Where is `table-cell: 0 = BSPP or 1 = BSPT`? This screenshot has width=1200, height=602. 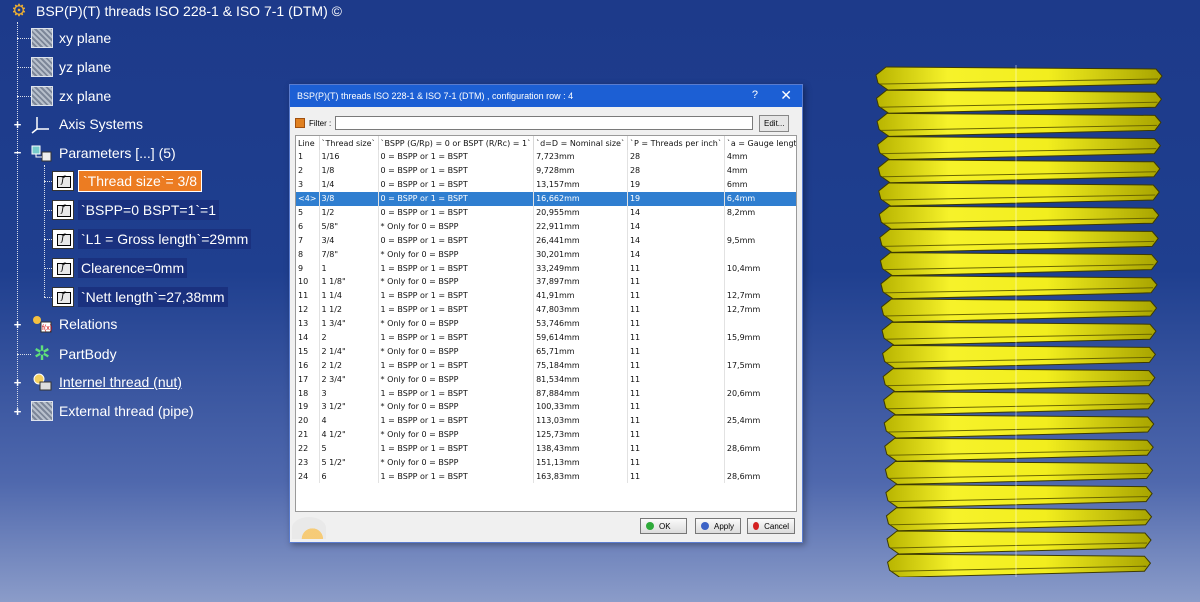
table-cell: 0 = BSPP or 1 = BSPT is located at coordinates (456, 170).